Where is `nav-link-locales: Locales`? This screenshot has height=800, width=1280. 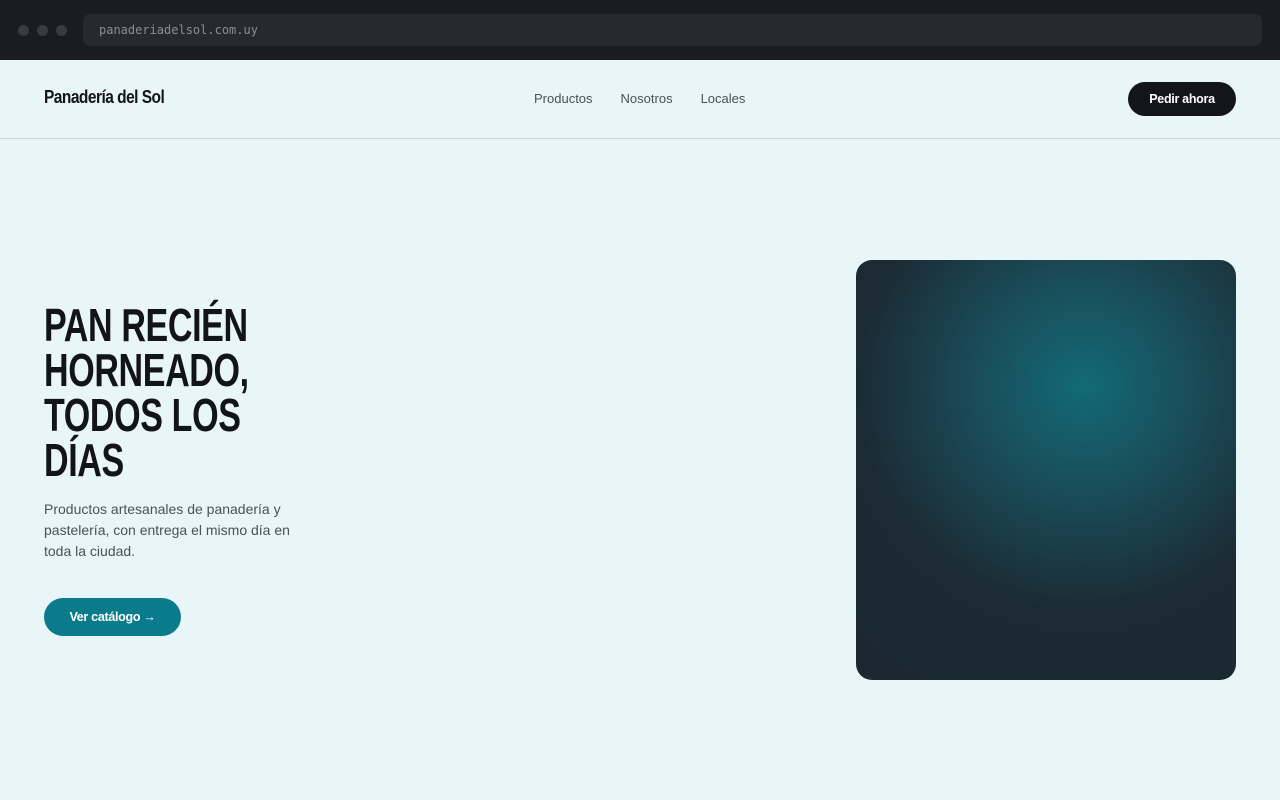 nav-link-locales: Locales is located at coordinates (723, 98).